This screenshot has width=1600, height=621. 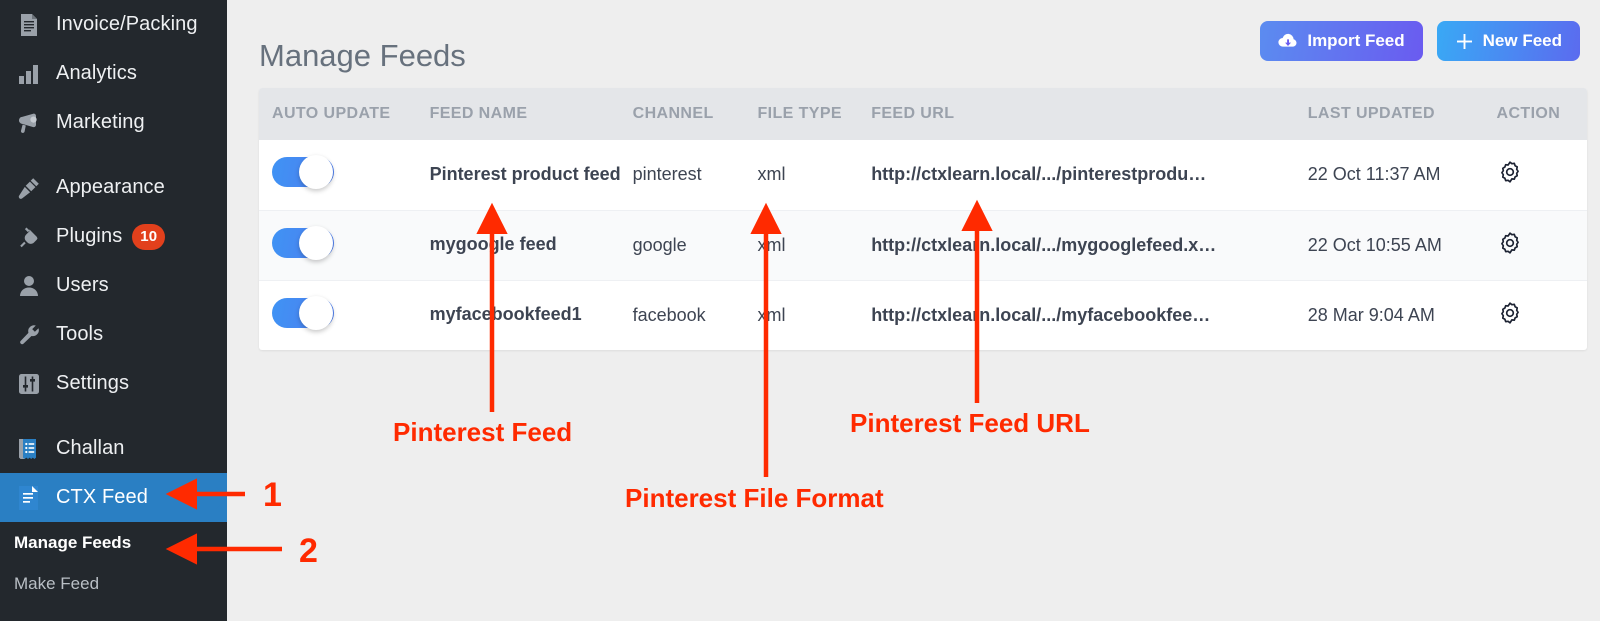 I want to click on import-feed-label: Import Feed, so click(x=1356, y=40).